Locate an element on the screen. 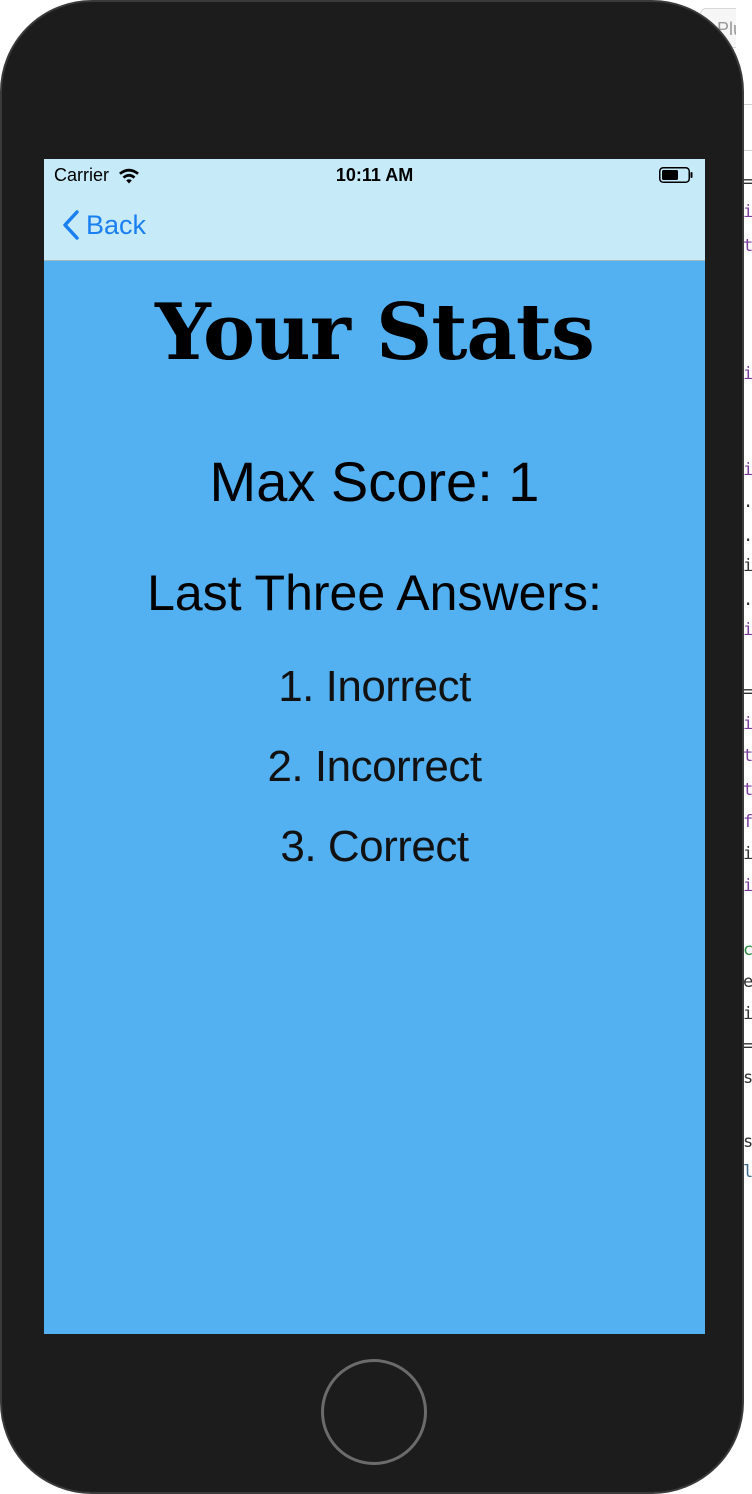 This screenshot has height=1494, width=752. battery-icon is located at coordinates (676, 175).